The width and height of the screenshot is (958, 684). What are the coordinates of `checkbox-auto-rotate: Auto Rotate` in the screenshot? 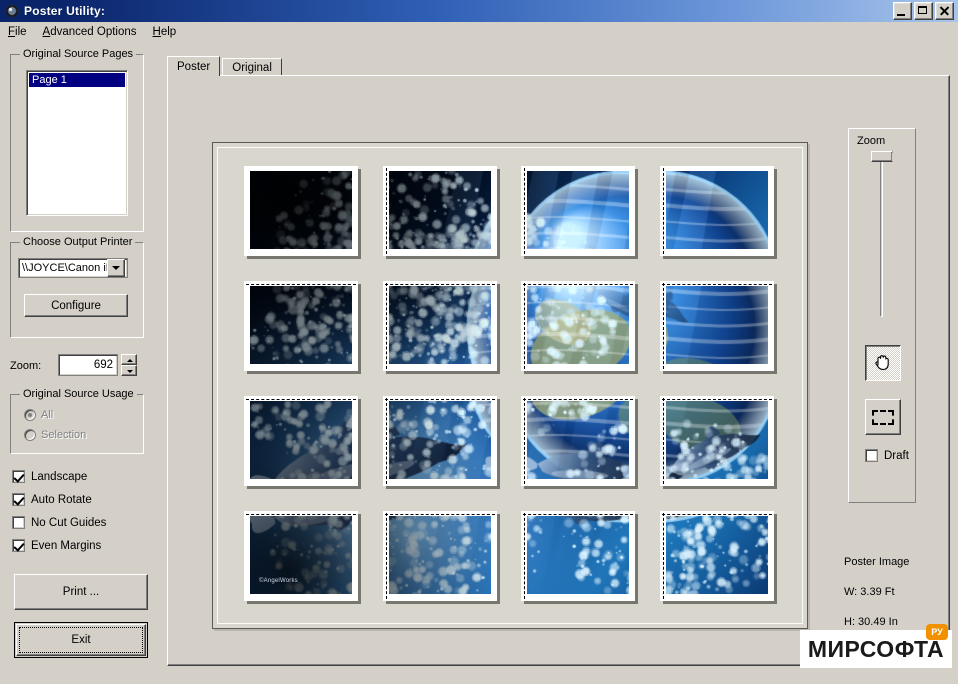 It's located at (52, 499).